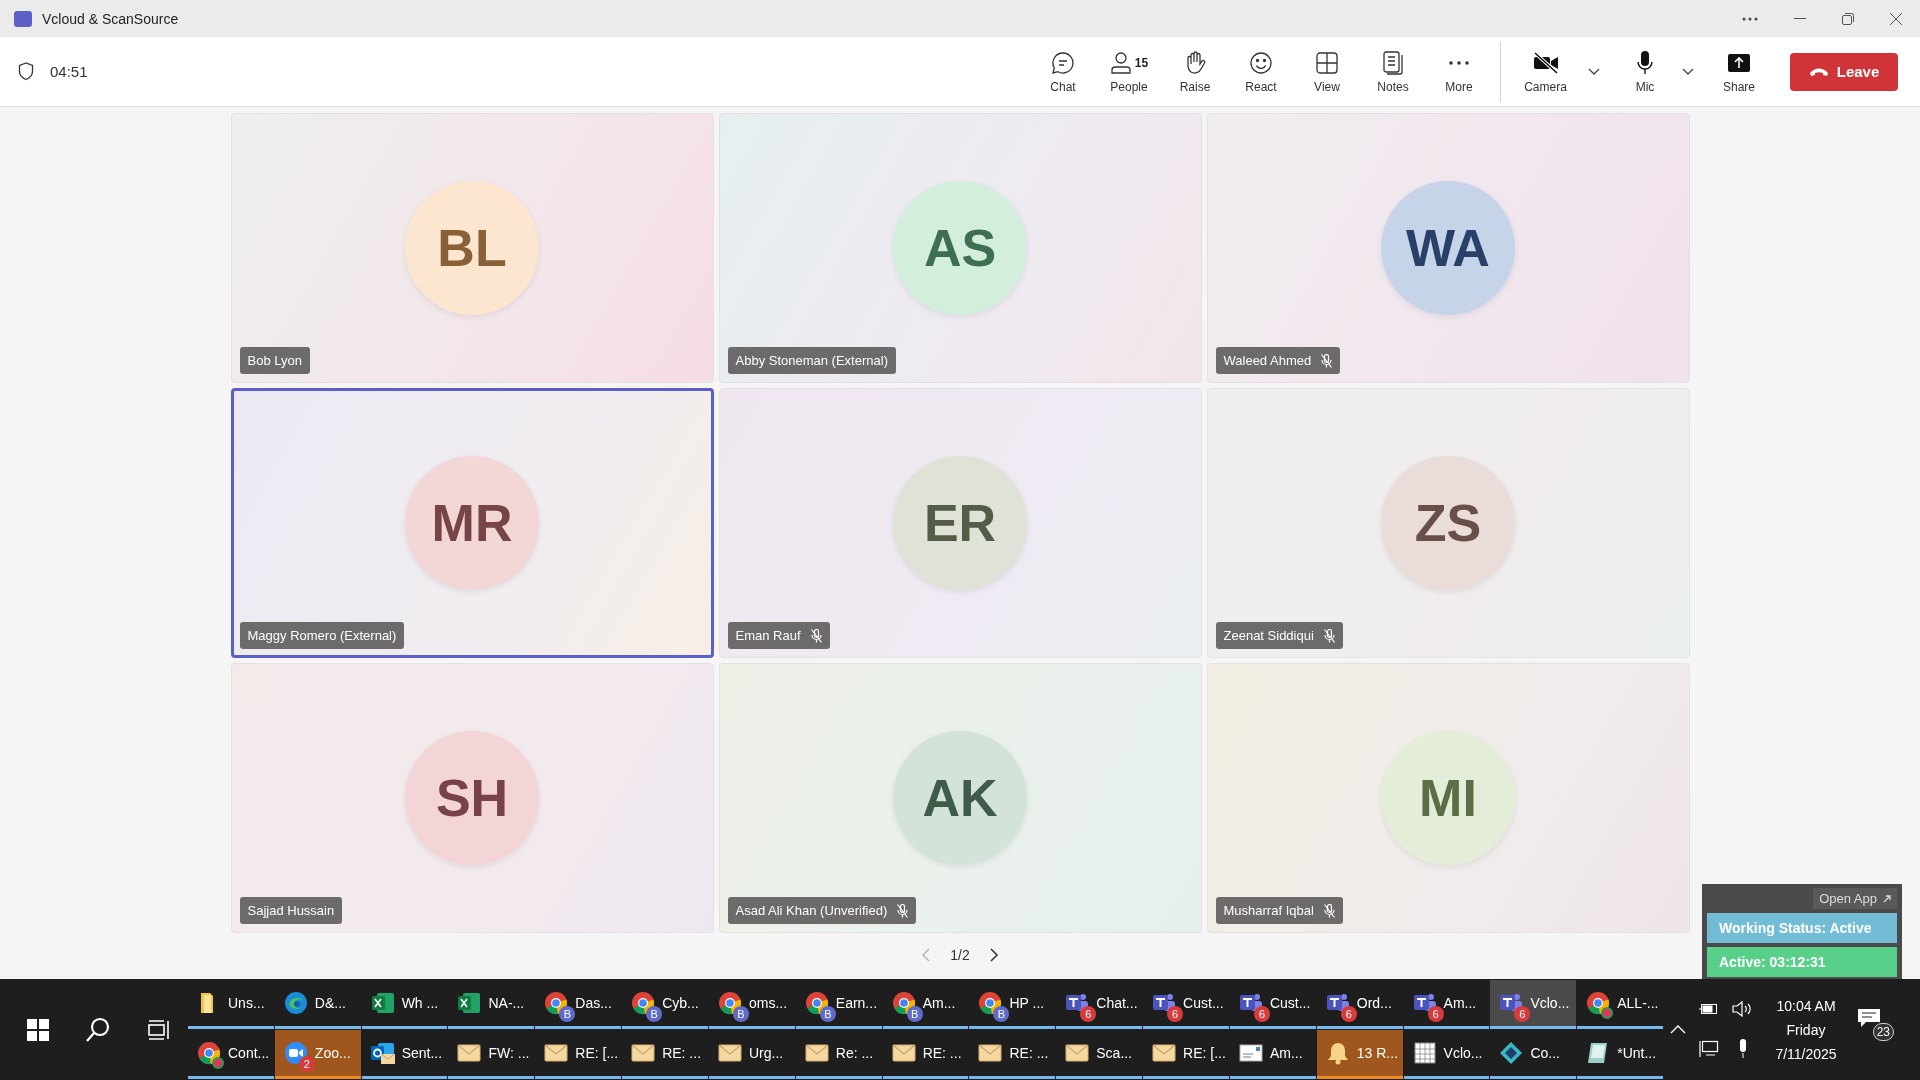 This screenshot has width=1920, height=1080. I want to click on browser-icon, so click(209, 1053).